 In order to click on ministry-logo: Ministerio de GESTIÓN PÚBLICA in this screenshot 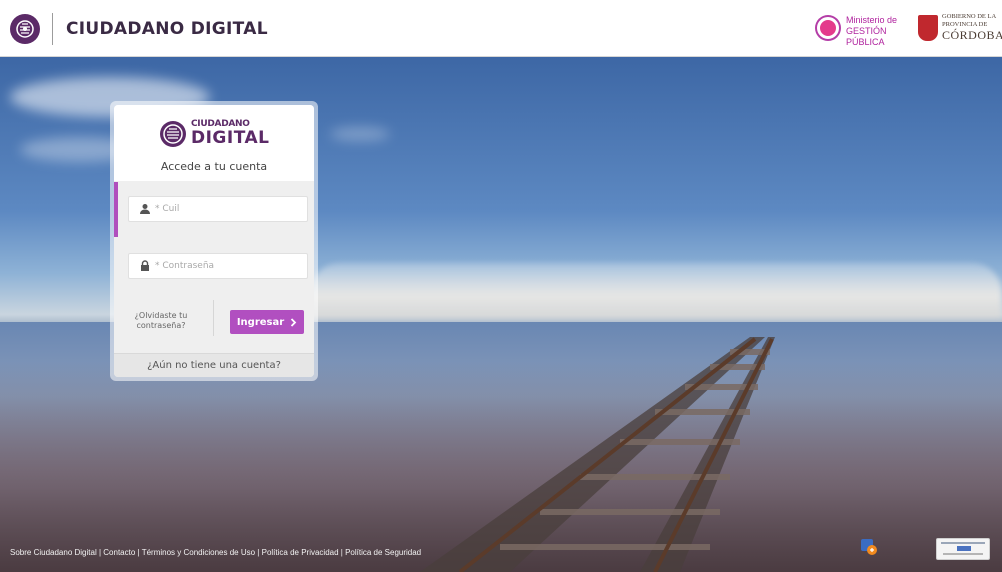, I will do `click(862, 30)`.